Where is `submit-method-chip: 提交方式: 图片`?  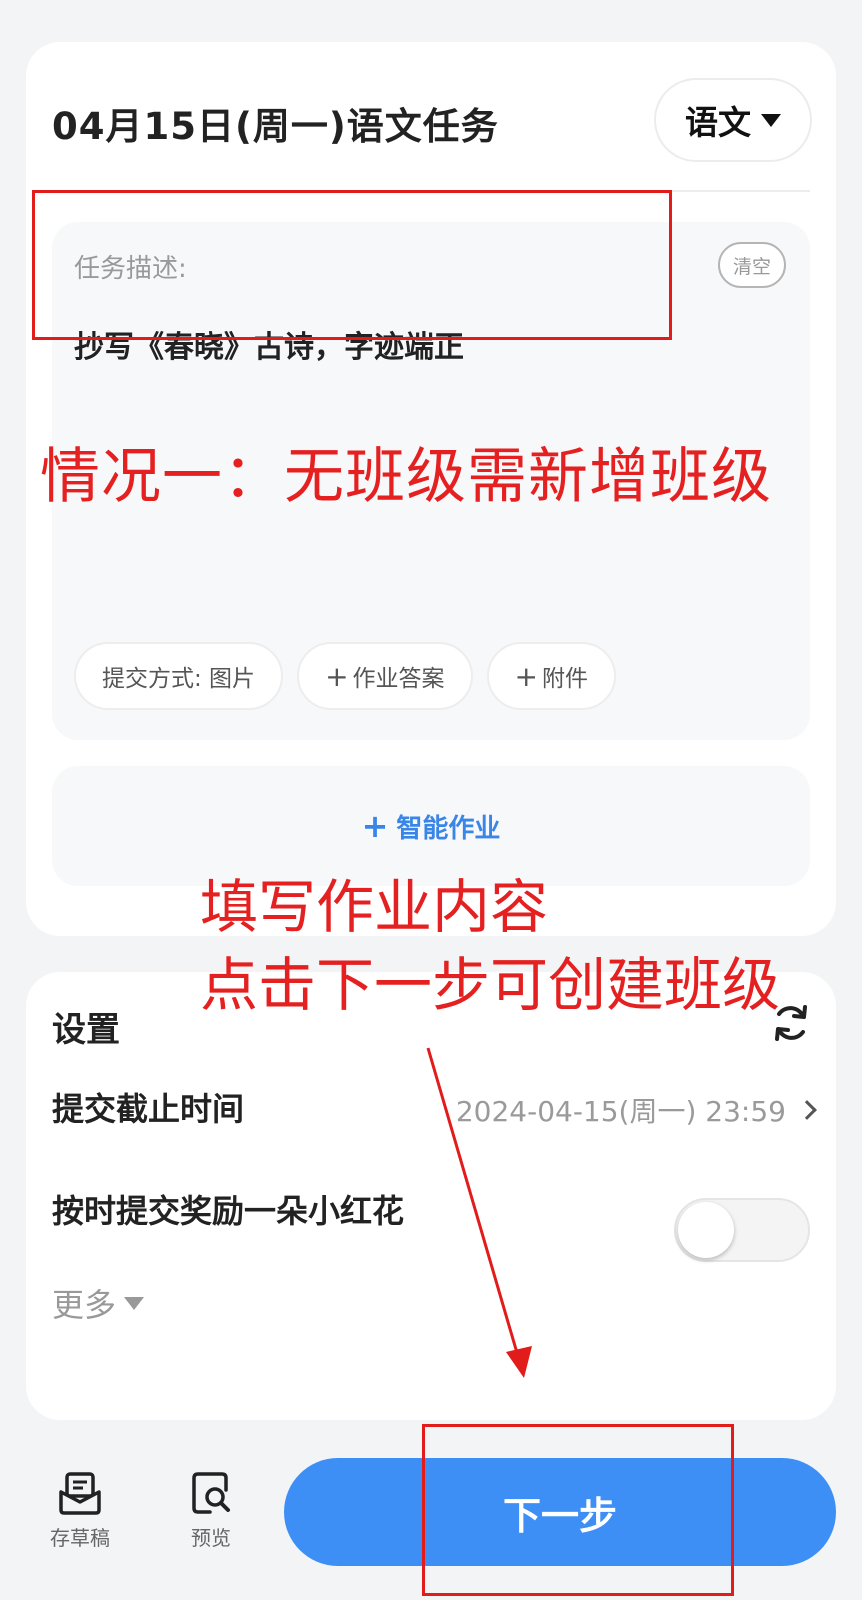
submit-method-chip: 提交方式: 图片 is located at coordinates (179, 676).